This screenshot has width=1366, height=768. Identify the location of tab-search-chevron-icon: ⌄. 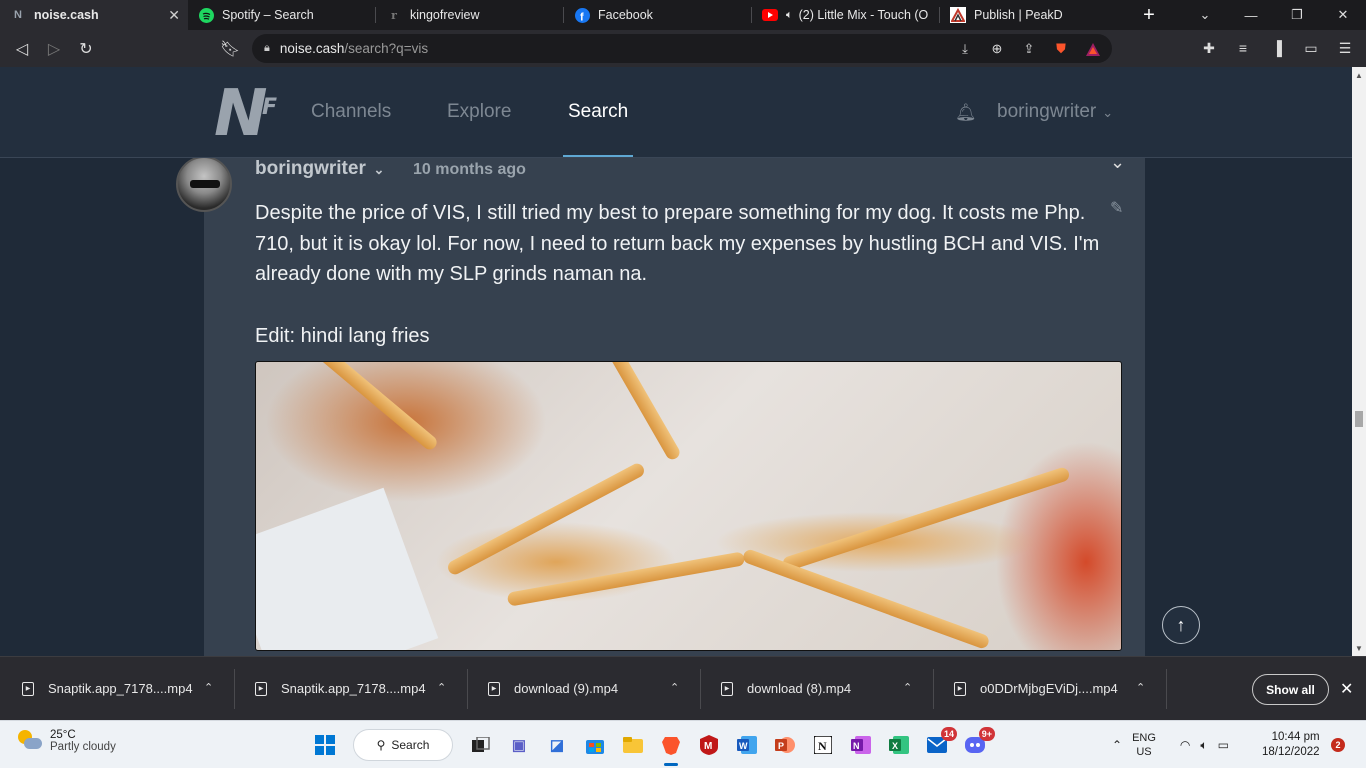
(1205, 15).